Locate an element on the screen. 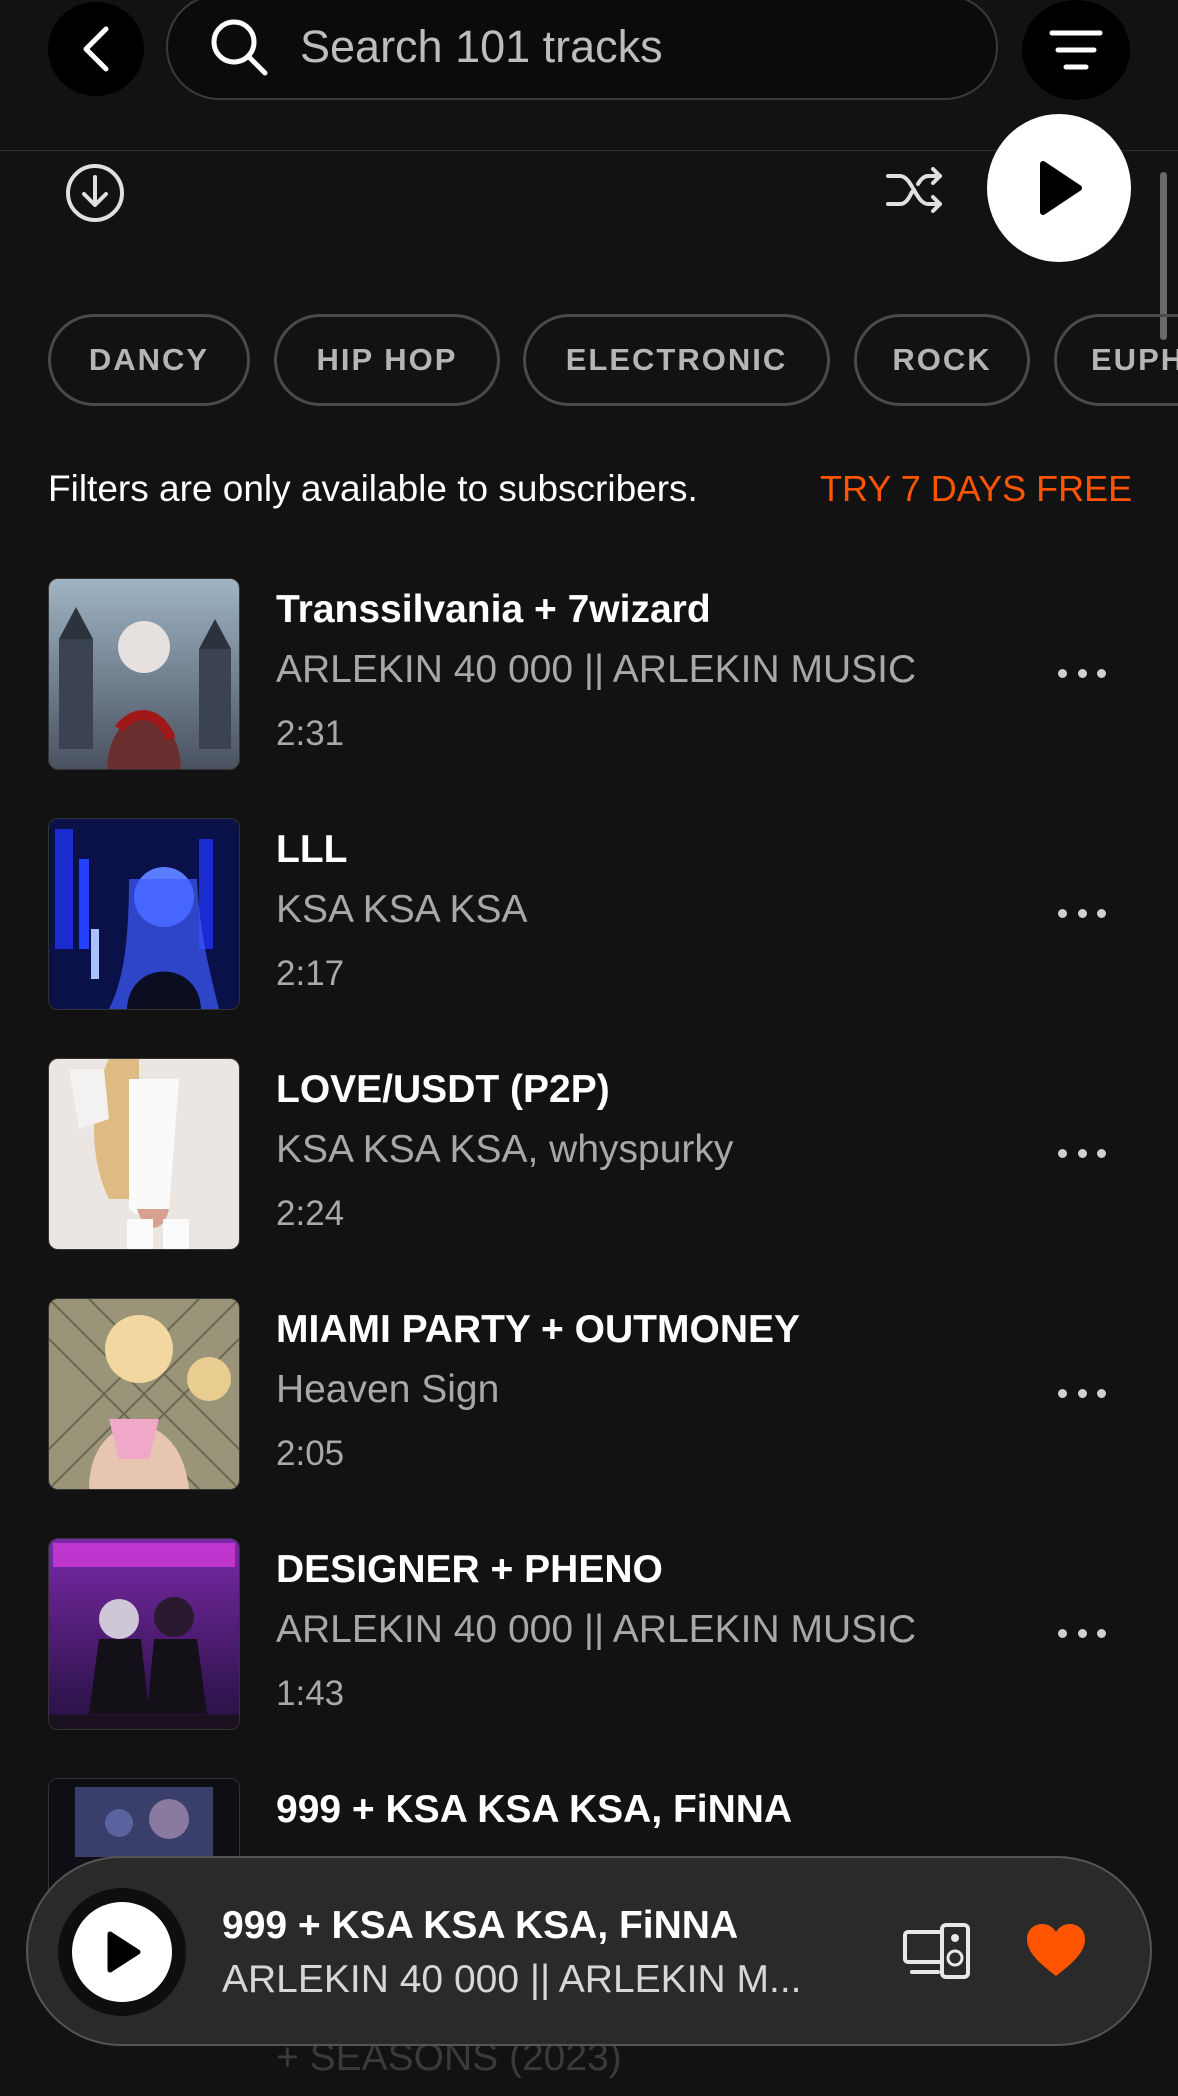 The width and height of the screenshot is (1178, 2096). track-title: DESIGNER + PHENO is located at coordinates (469, 1569).